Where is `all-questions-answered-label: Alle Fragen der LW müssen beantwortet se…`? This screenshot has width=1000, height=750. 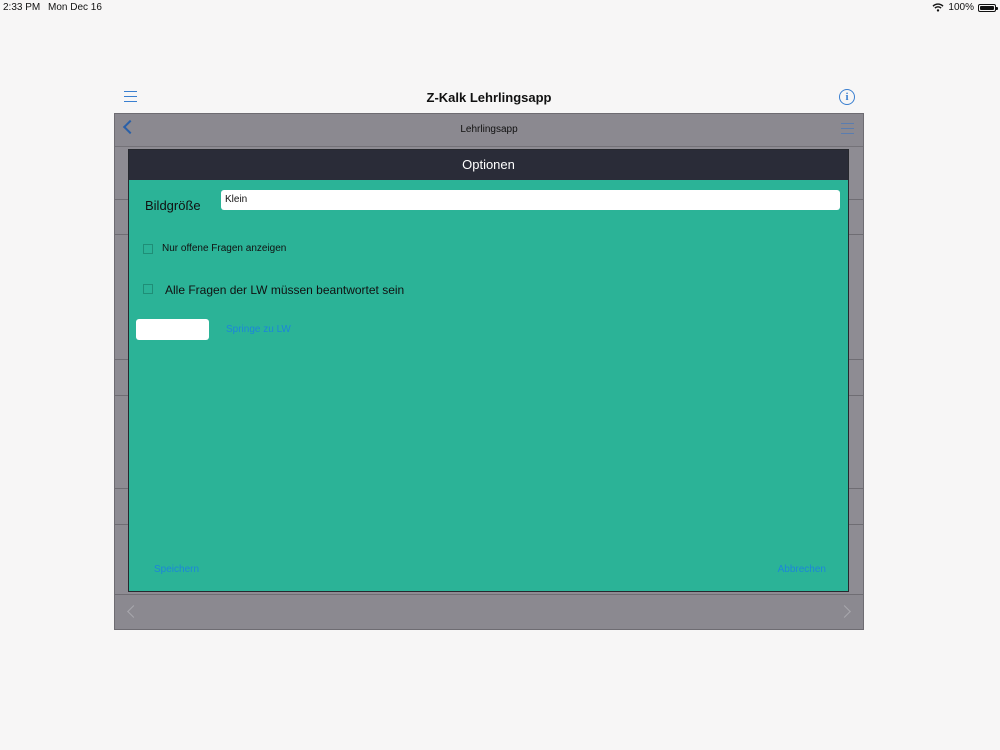 all-questions-answered-label: Alle Fragen der LW müssen beantwortet se… is located at coordinates (284, 290).